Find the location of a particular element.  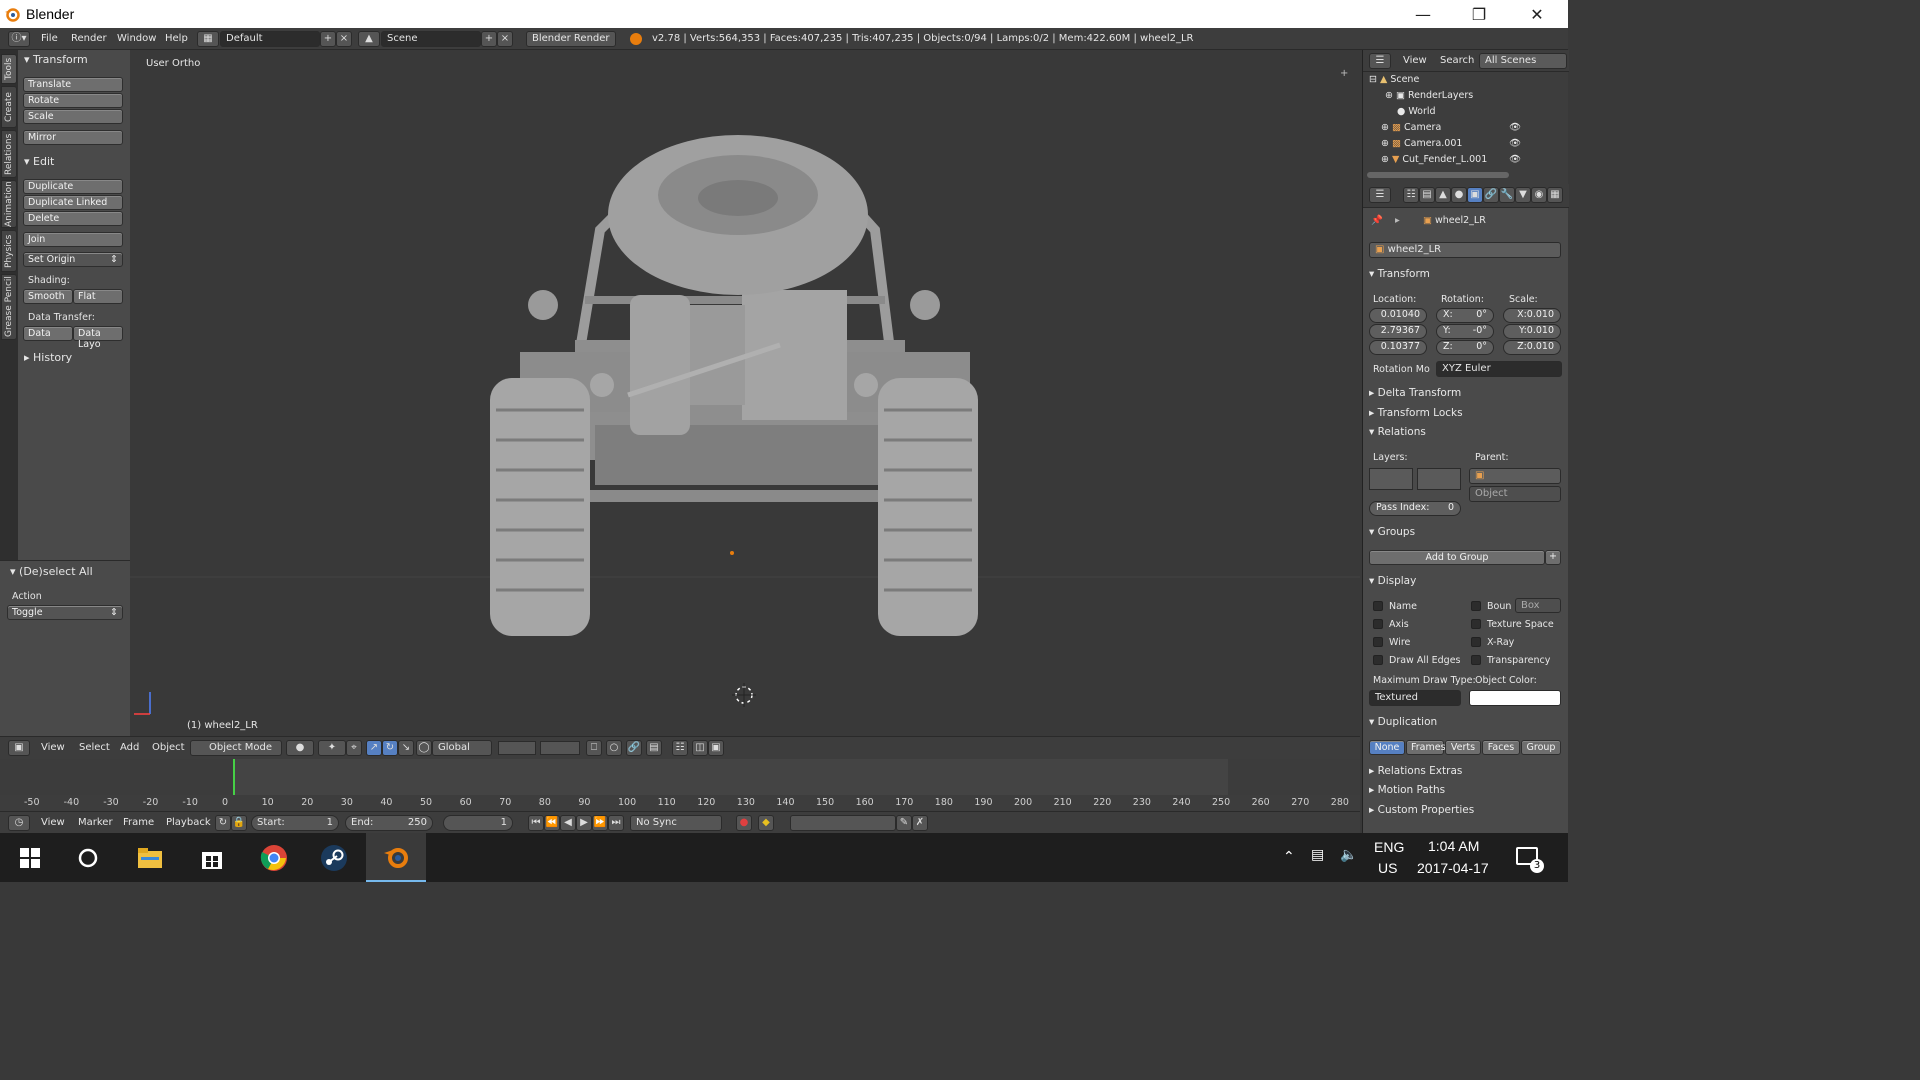

data-transfer-button: Data is located at coordinates (48, 333).